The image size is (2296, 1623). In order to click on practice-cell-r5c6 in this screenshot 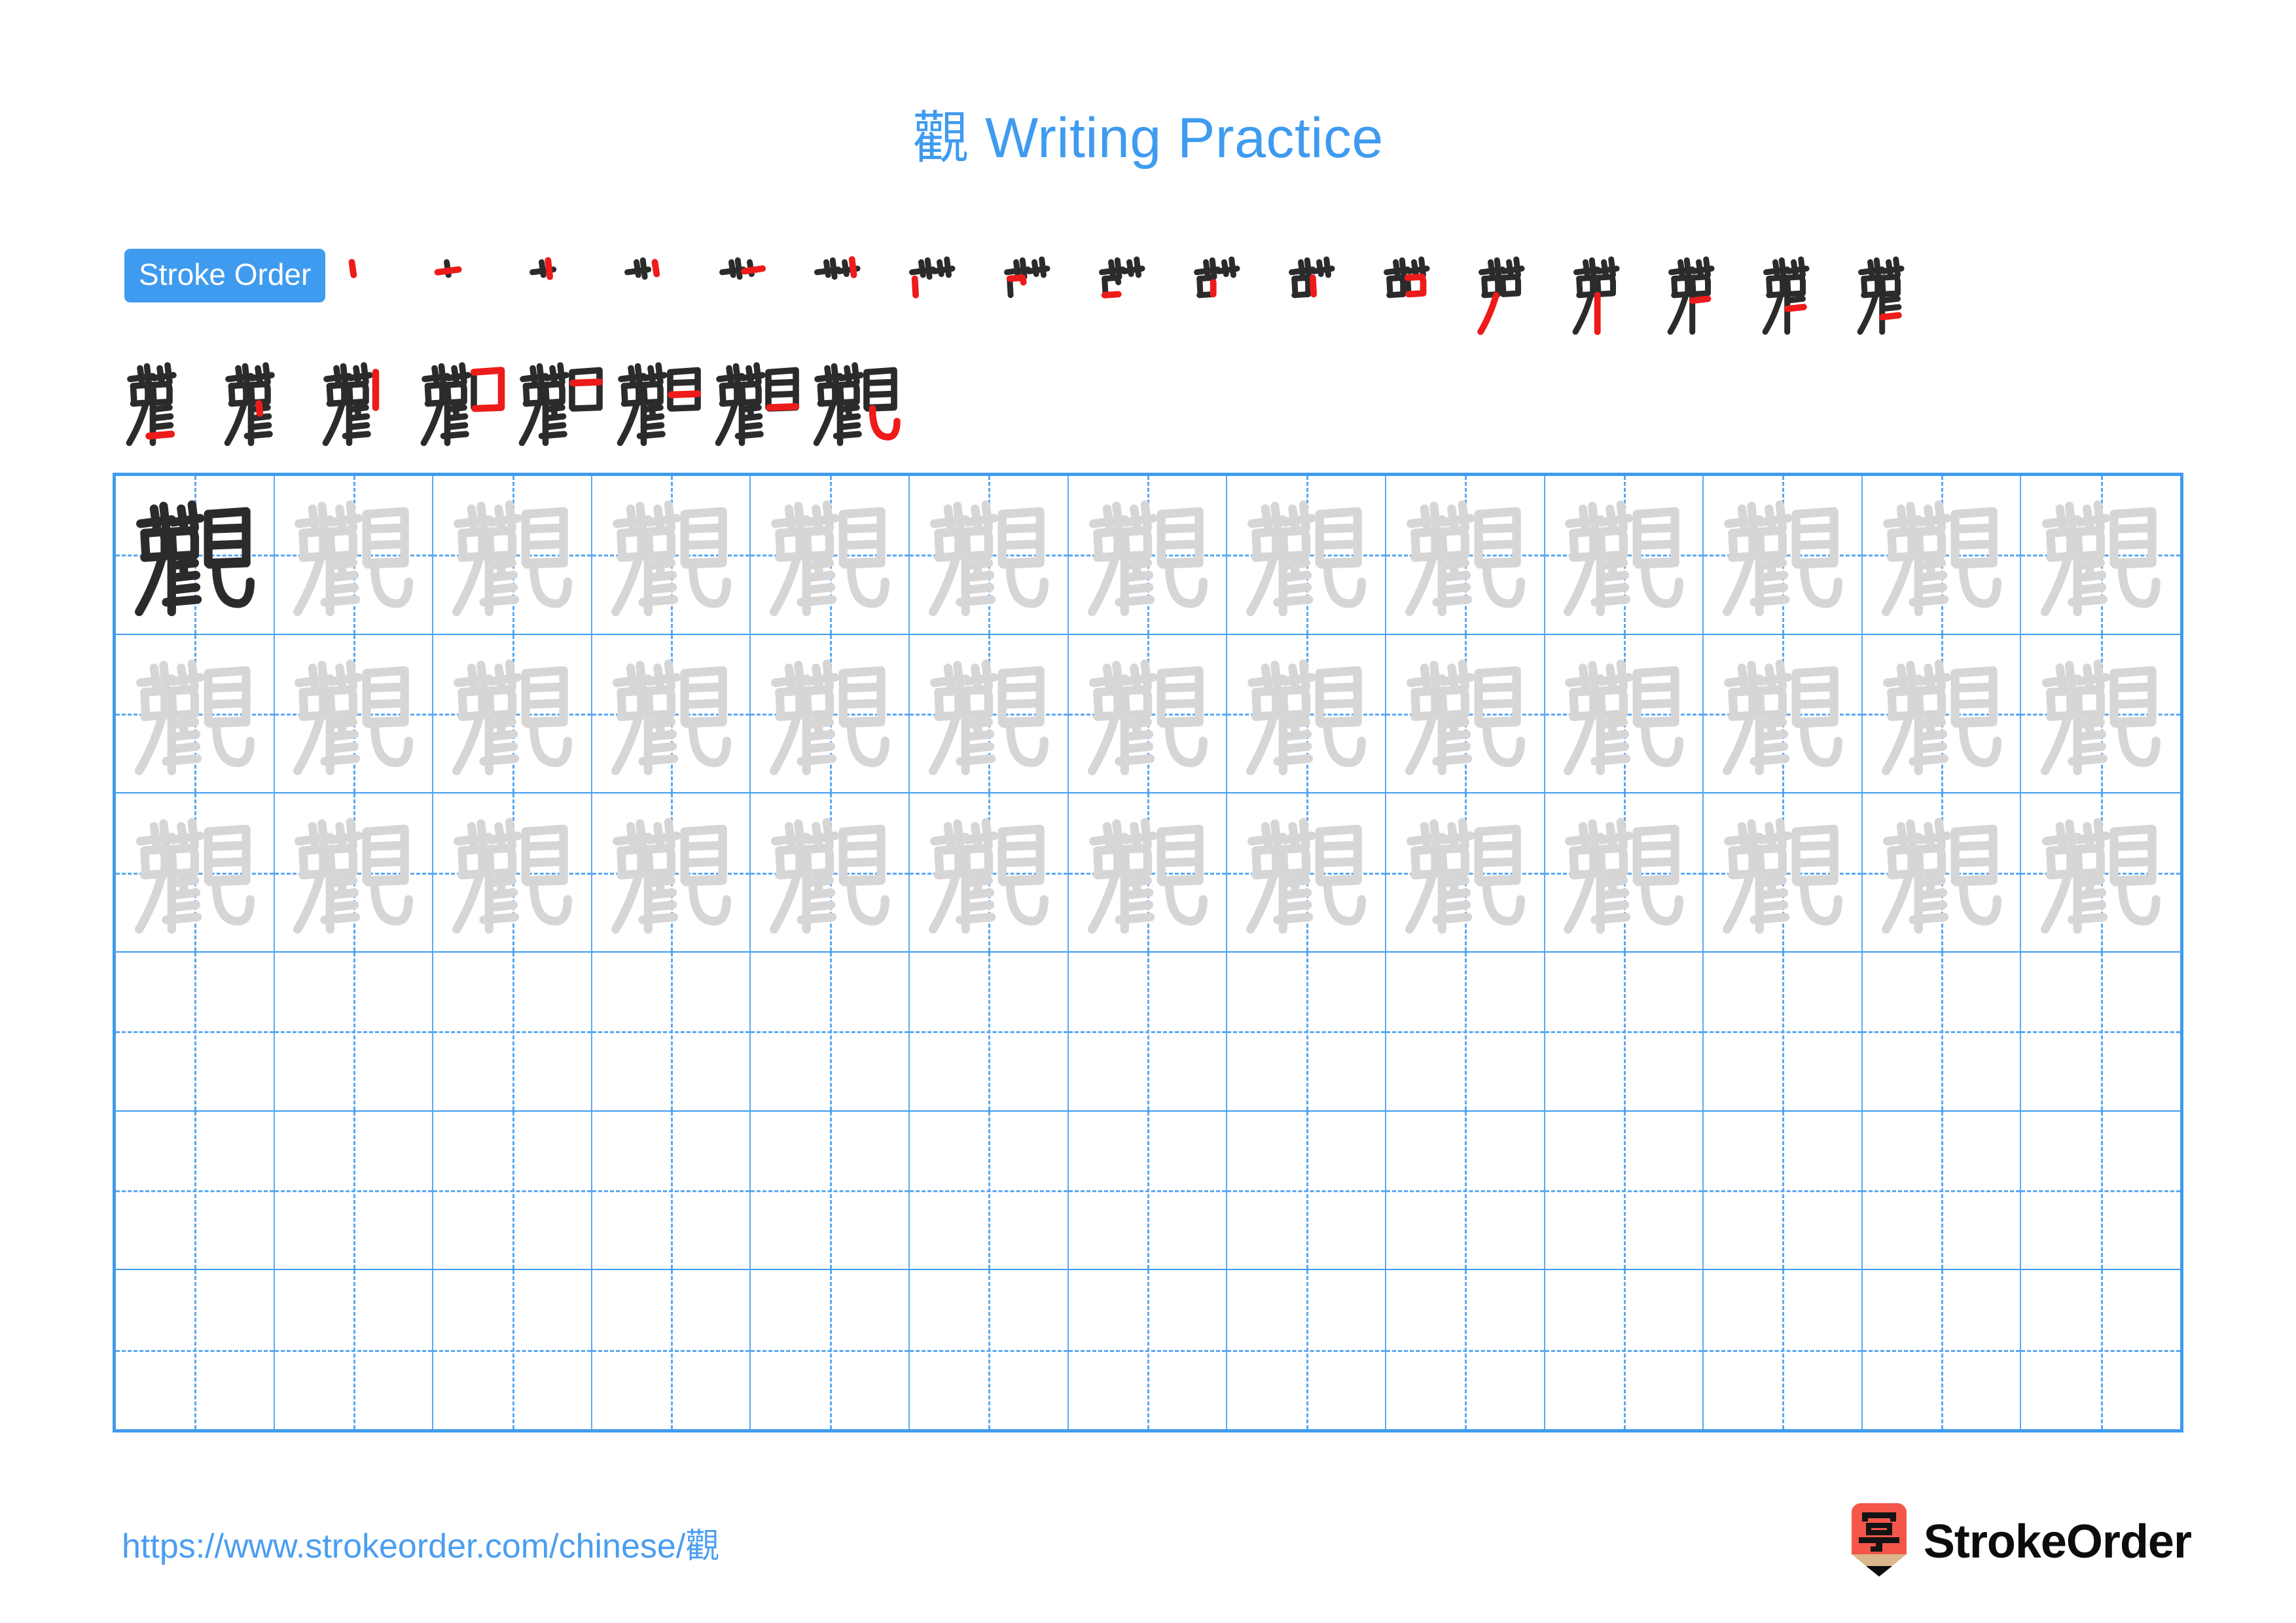, I will do `click(989, 1191)`.